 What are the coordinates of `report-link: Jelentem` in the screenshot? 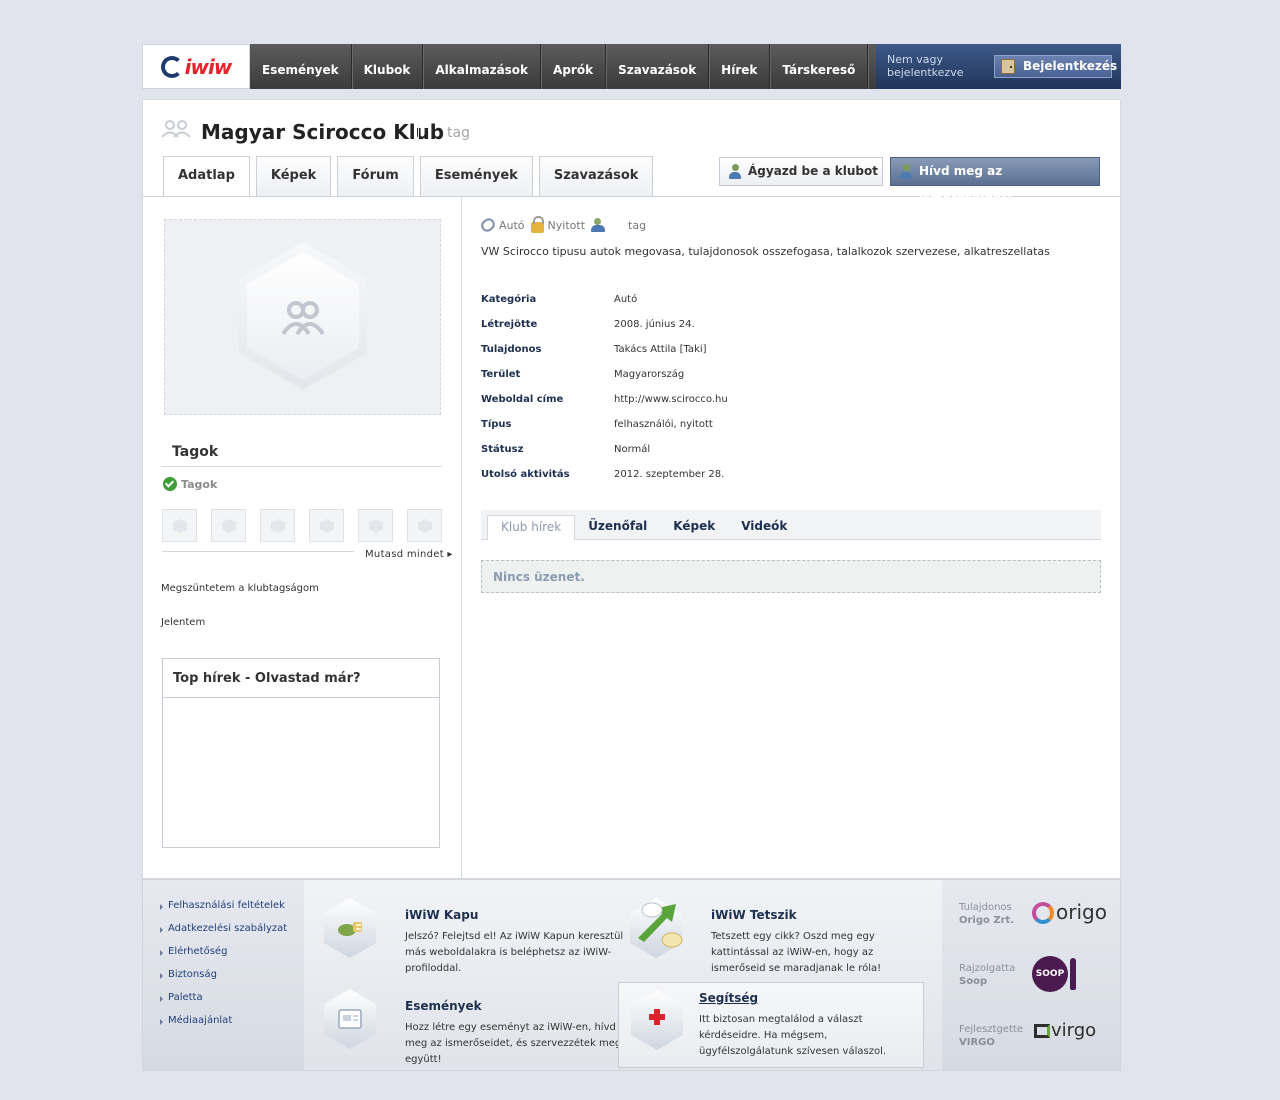 It's located at (183, 622).